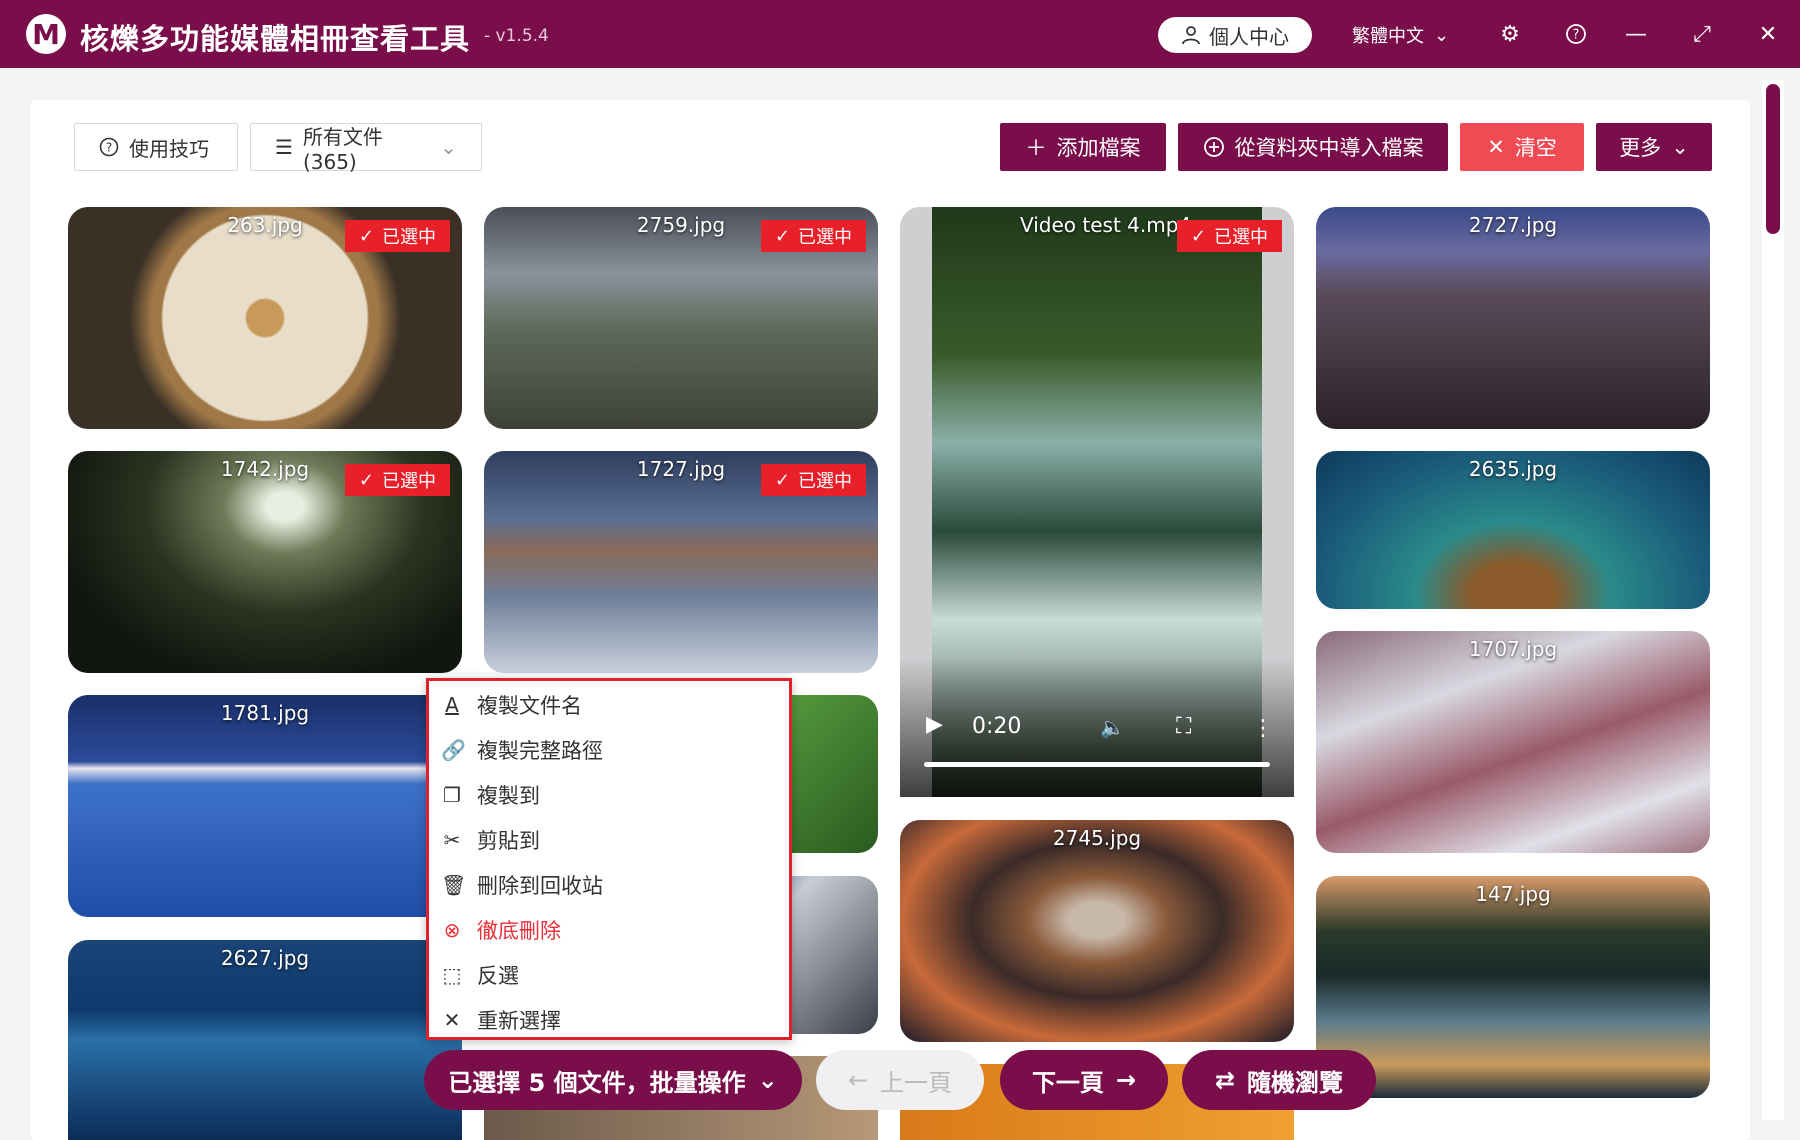 The image size is (1800, 1140). I want to click on gear-icon: ⚙, so click(1510, 34).